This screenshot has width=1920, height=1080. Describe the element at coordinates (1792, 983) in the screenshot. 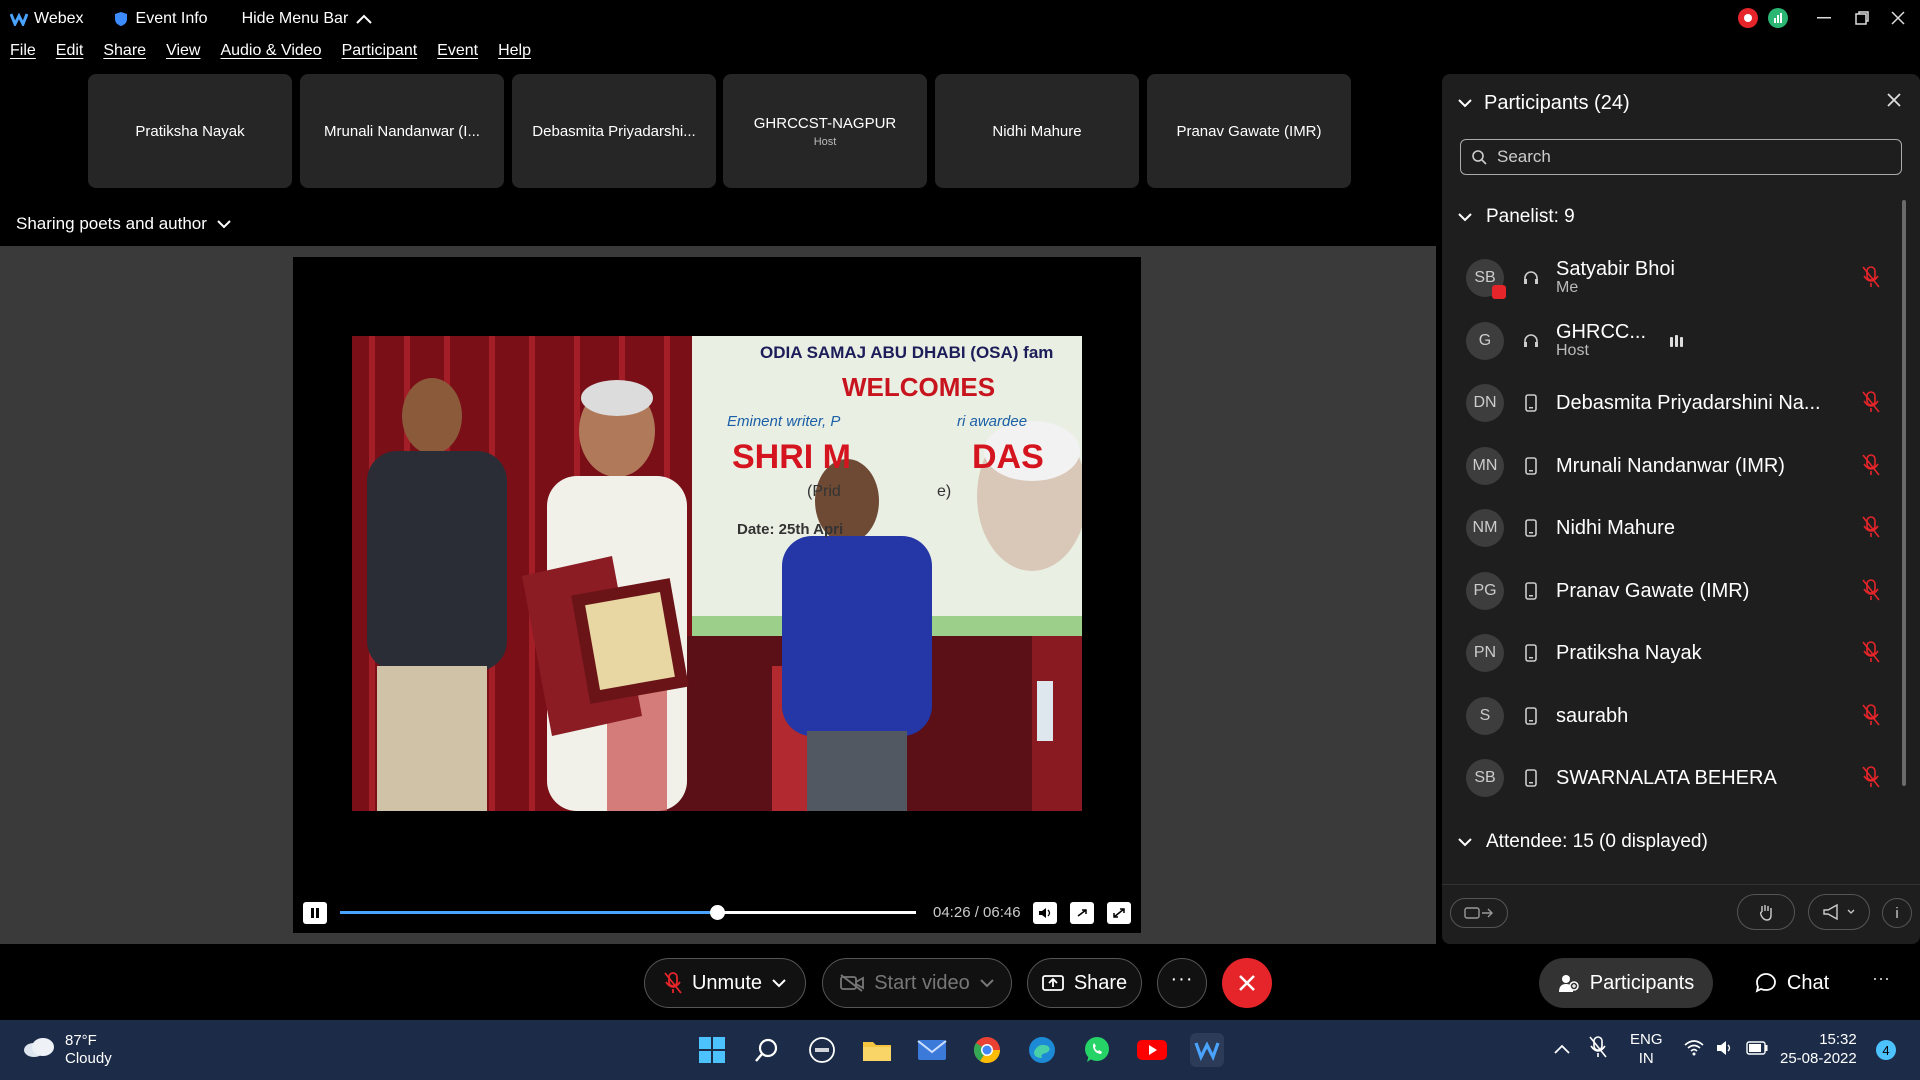

I see `chat-button: Chat` at that location.